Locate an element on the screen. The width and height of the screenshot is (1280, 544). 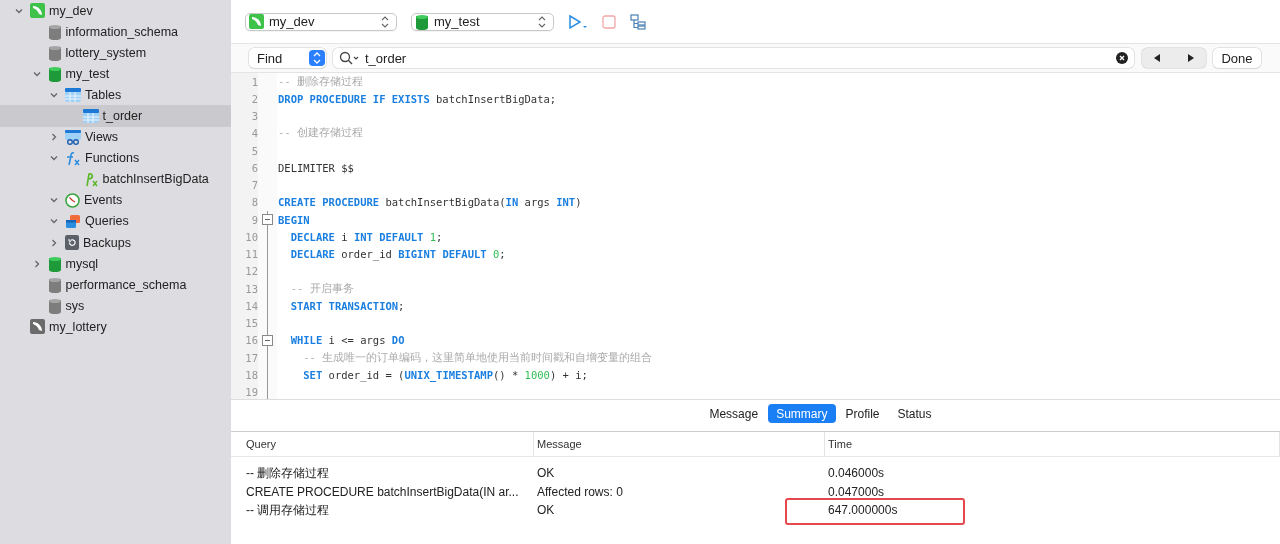
line-number: 17 is located at coordinates (251, 358).